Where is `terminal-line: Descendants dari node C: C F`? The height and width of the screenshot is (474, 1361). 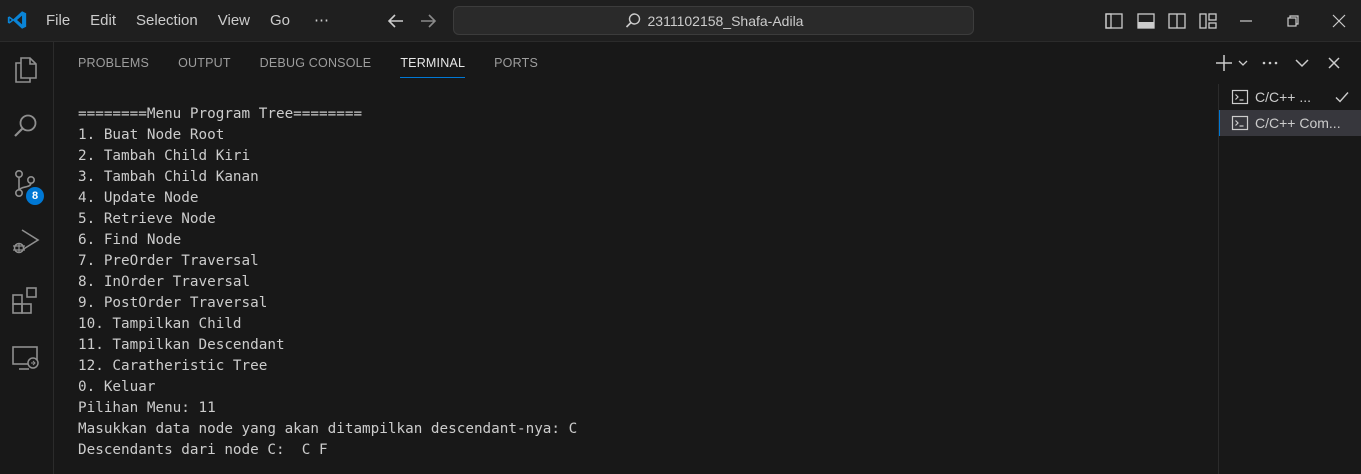 terminal-line: Descendants dari node C: C F is located at coordinates (203, 450).